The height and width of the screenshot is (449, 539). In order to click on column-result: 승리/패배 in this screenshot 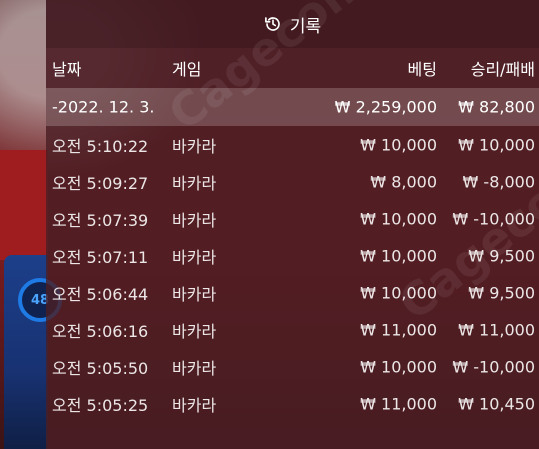, I will do `click(502, 69)`.